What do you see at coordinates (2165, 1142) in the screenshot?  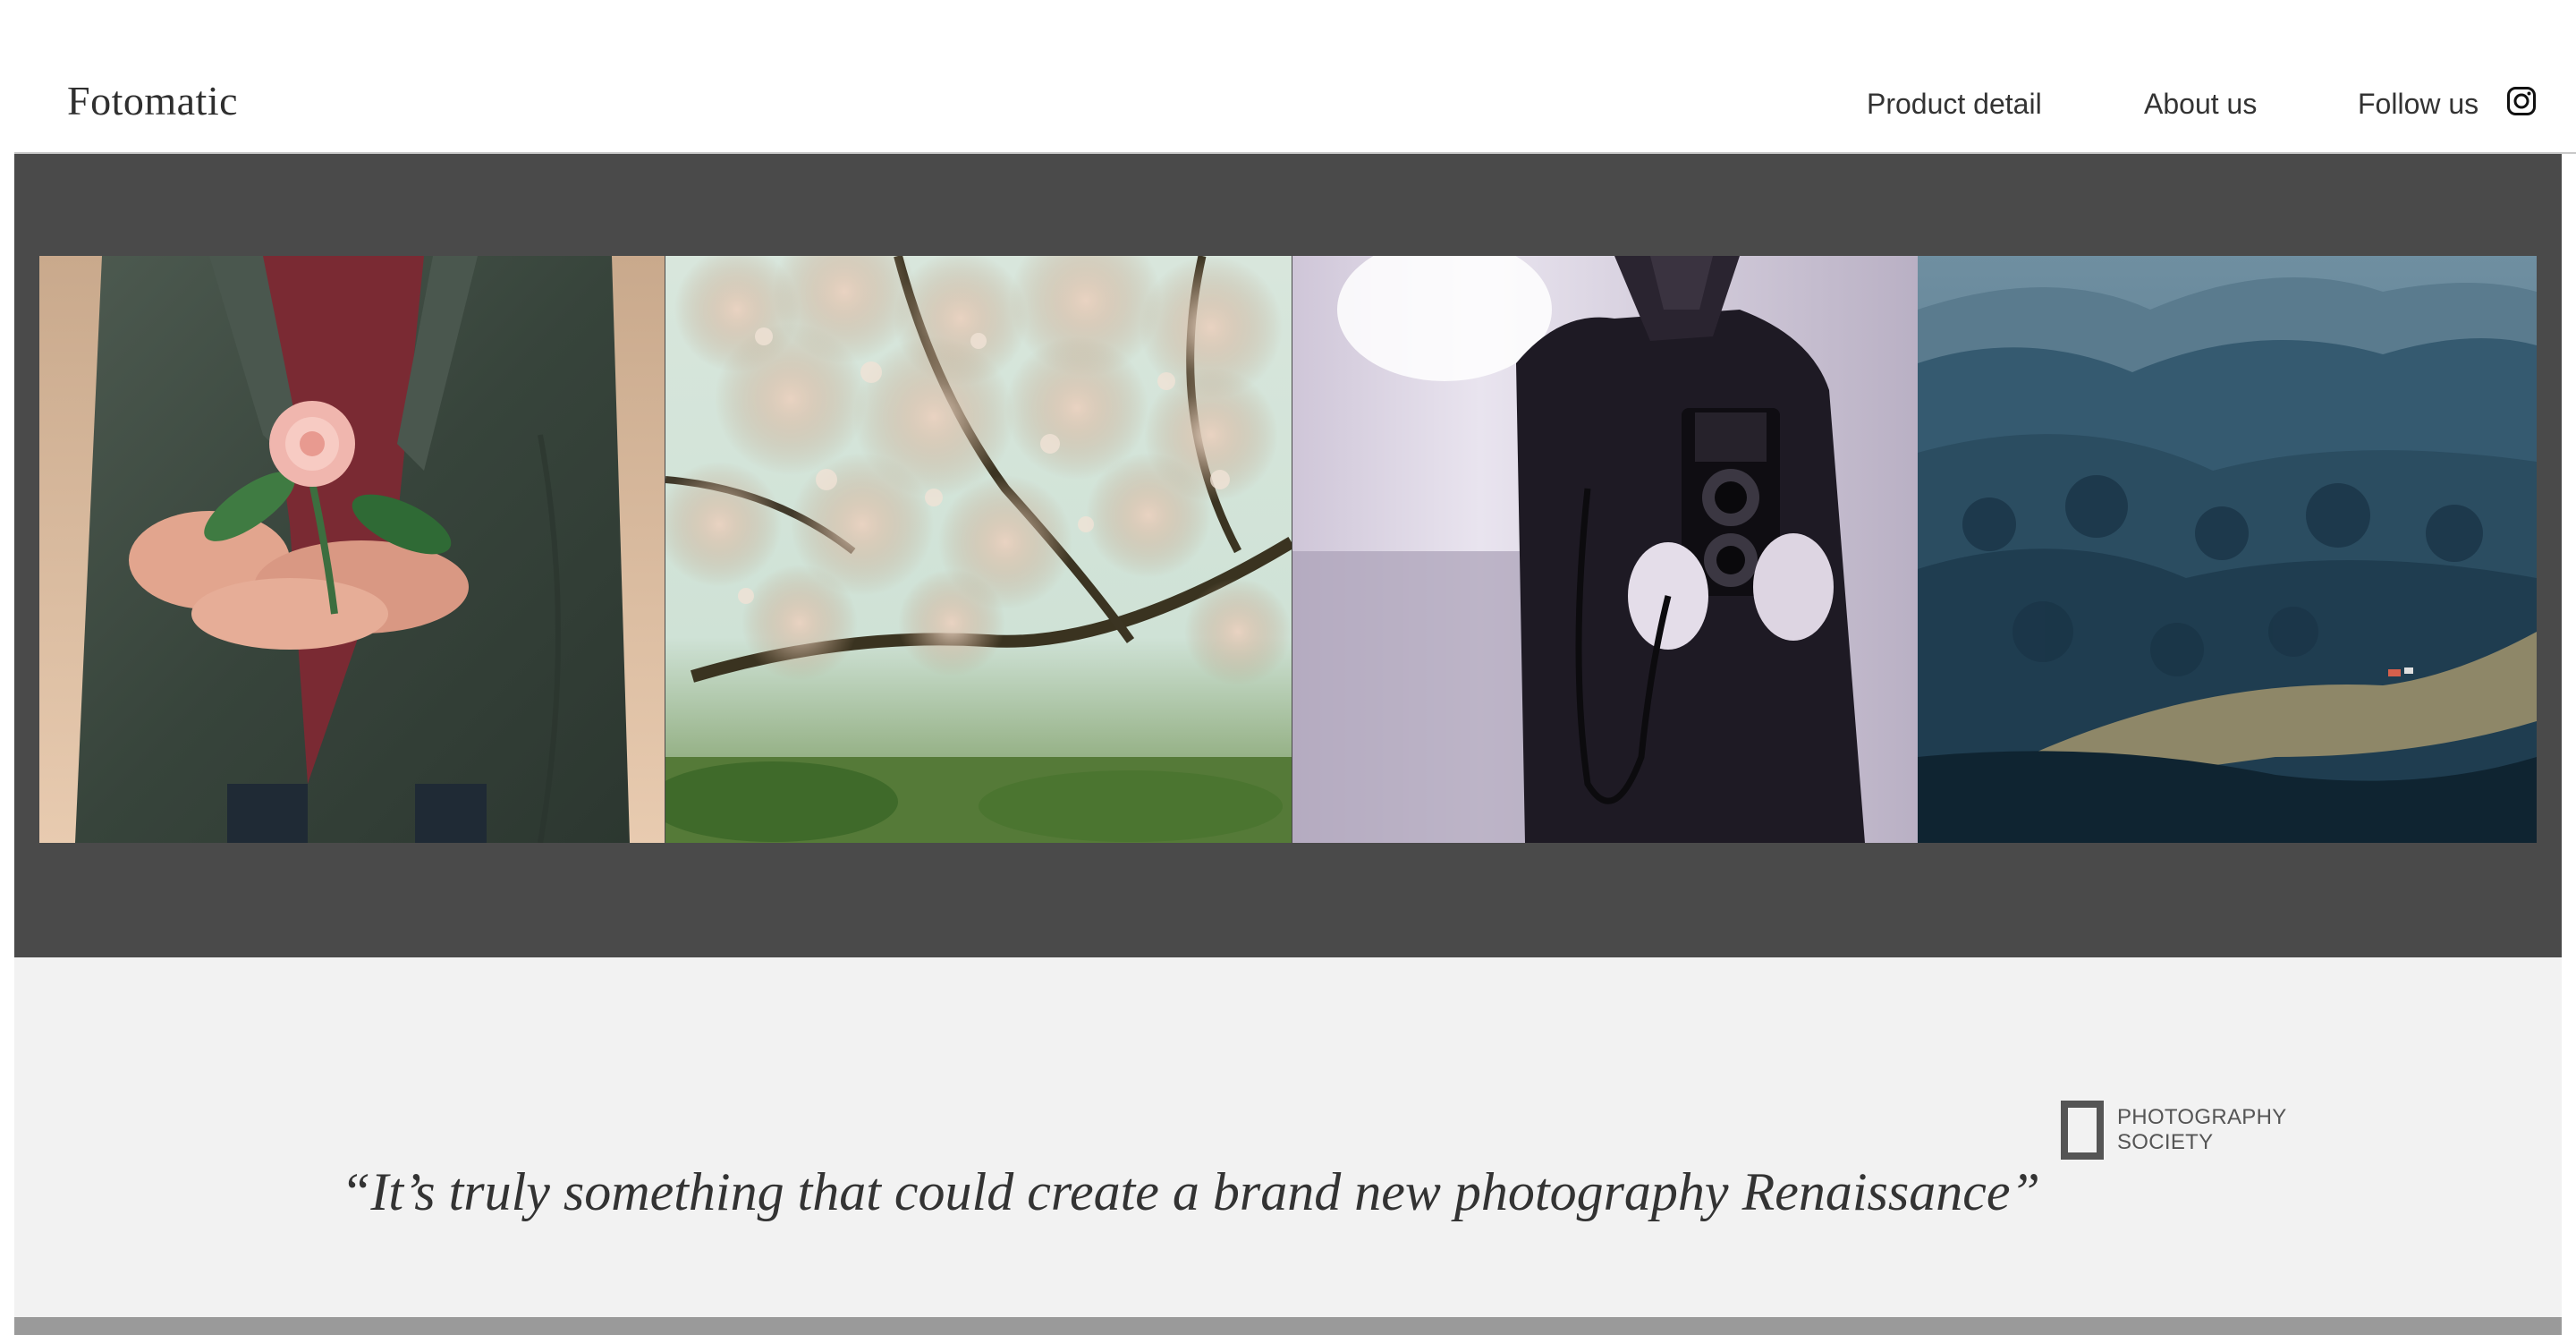 I see `source-line-2: SOCIETY` at bounding box center [2165, 1142].